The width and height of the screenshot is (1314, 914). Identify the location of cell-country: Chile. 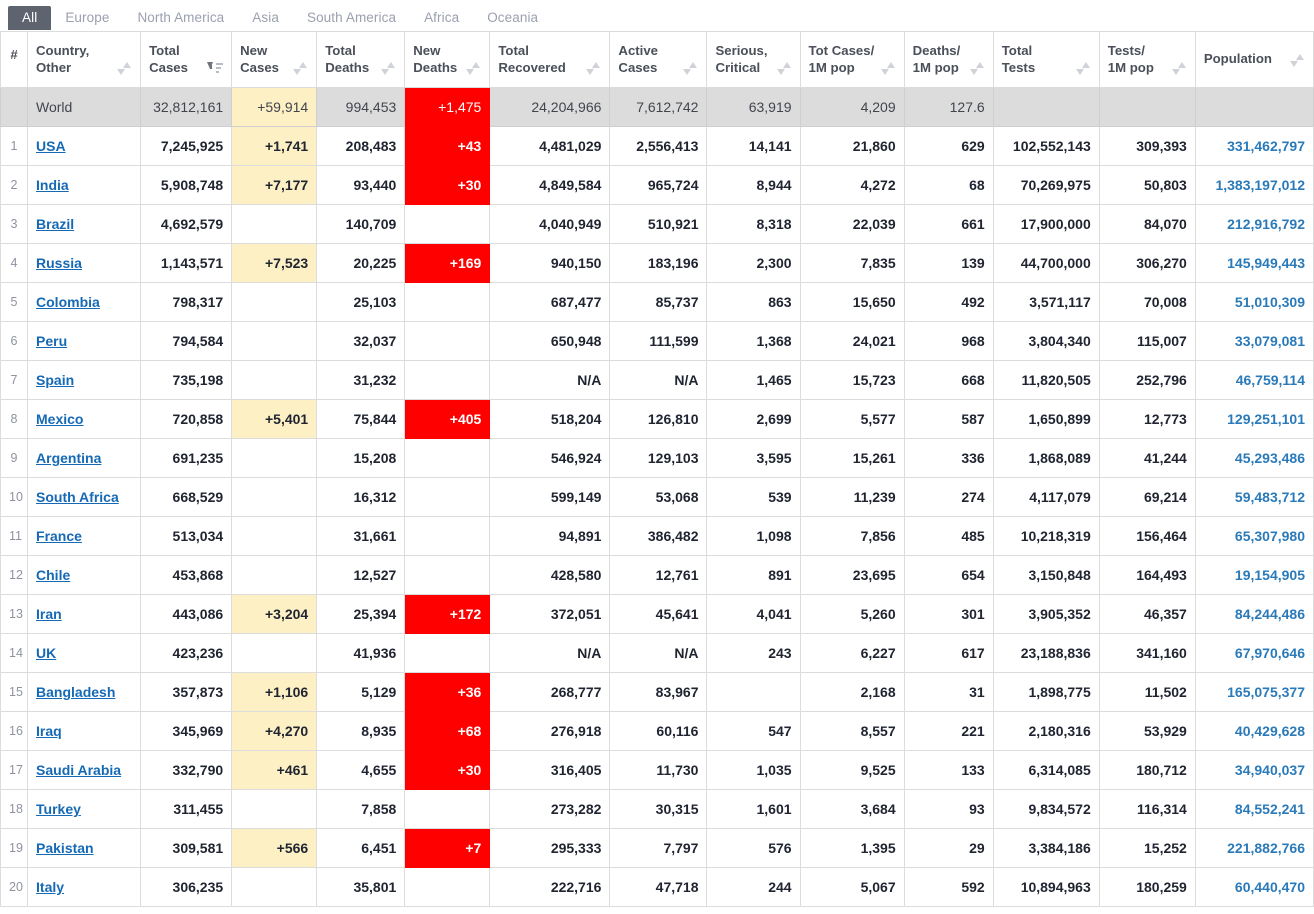
(84, 575).